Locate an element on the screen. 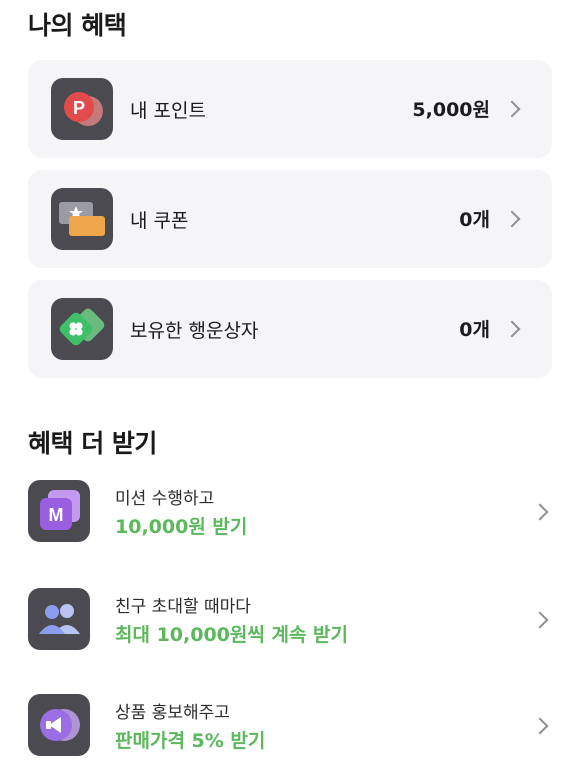  mission-title: 미션 수행하고 is located at coordinates (165, 499).